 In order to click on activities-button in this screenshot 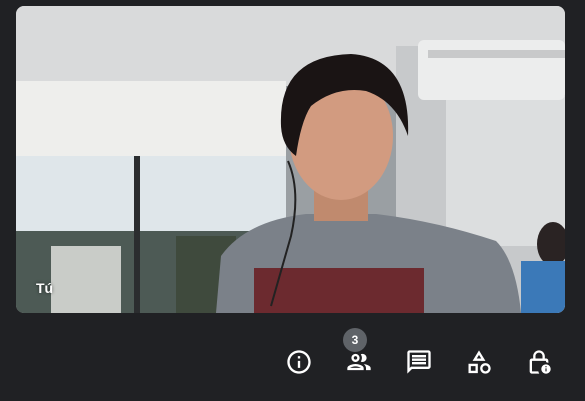, I will do `click(479, 362)`.